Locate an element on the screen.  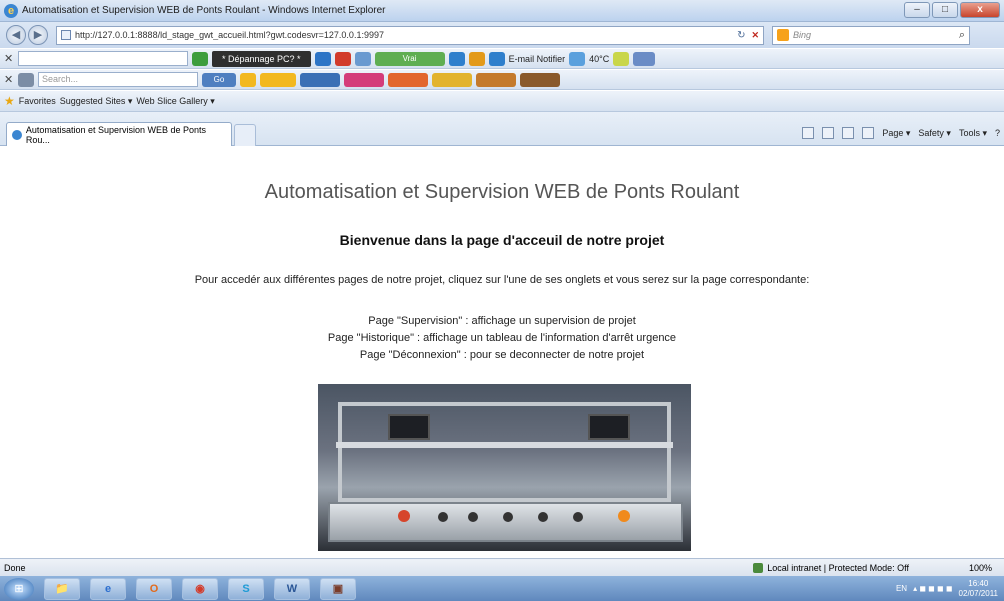
clock-date: 02/07/2011 is located at coordinates (978, 593).